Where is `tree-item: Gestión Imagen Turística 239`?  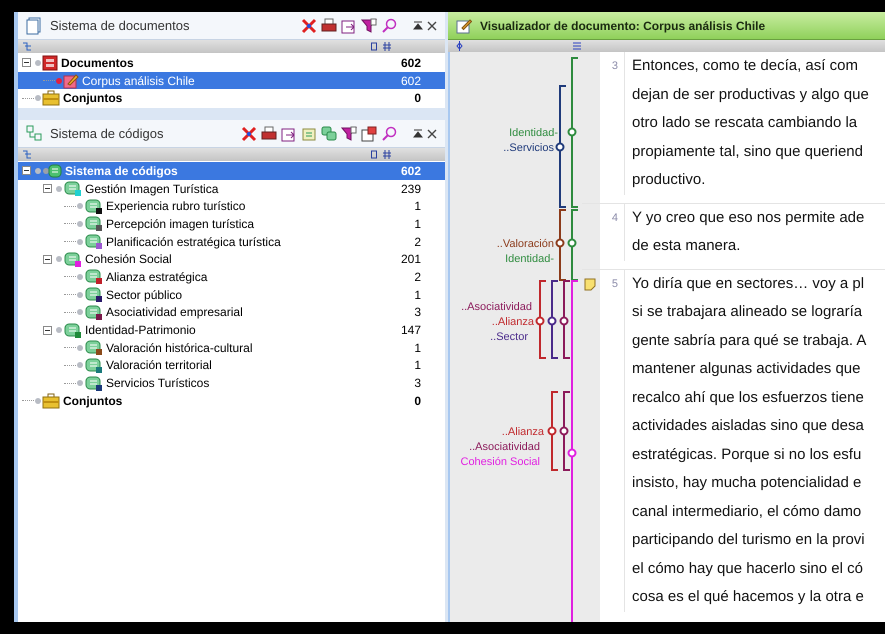
tree-item: Gestión Imagen Turística 239 is located at coordinates (231, 189).